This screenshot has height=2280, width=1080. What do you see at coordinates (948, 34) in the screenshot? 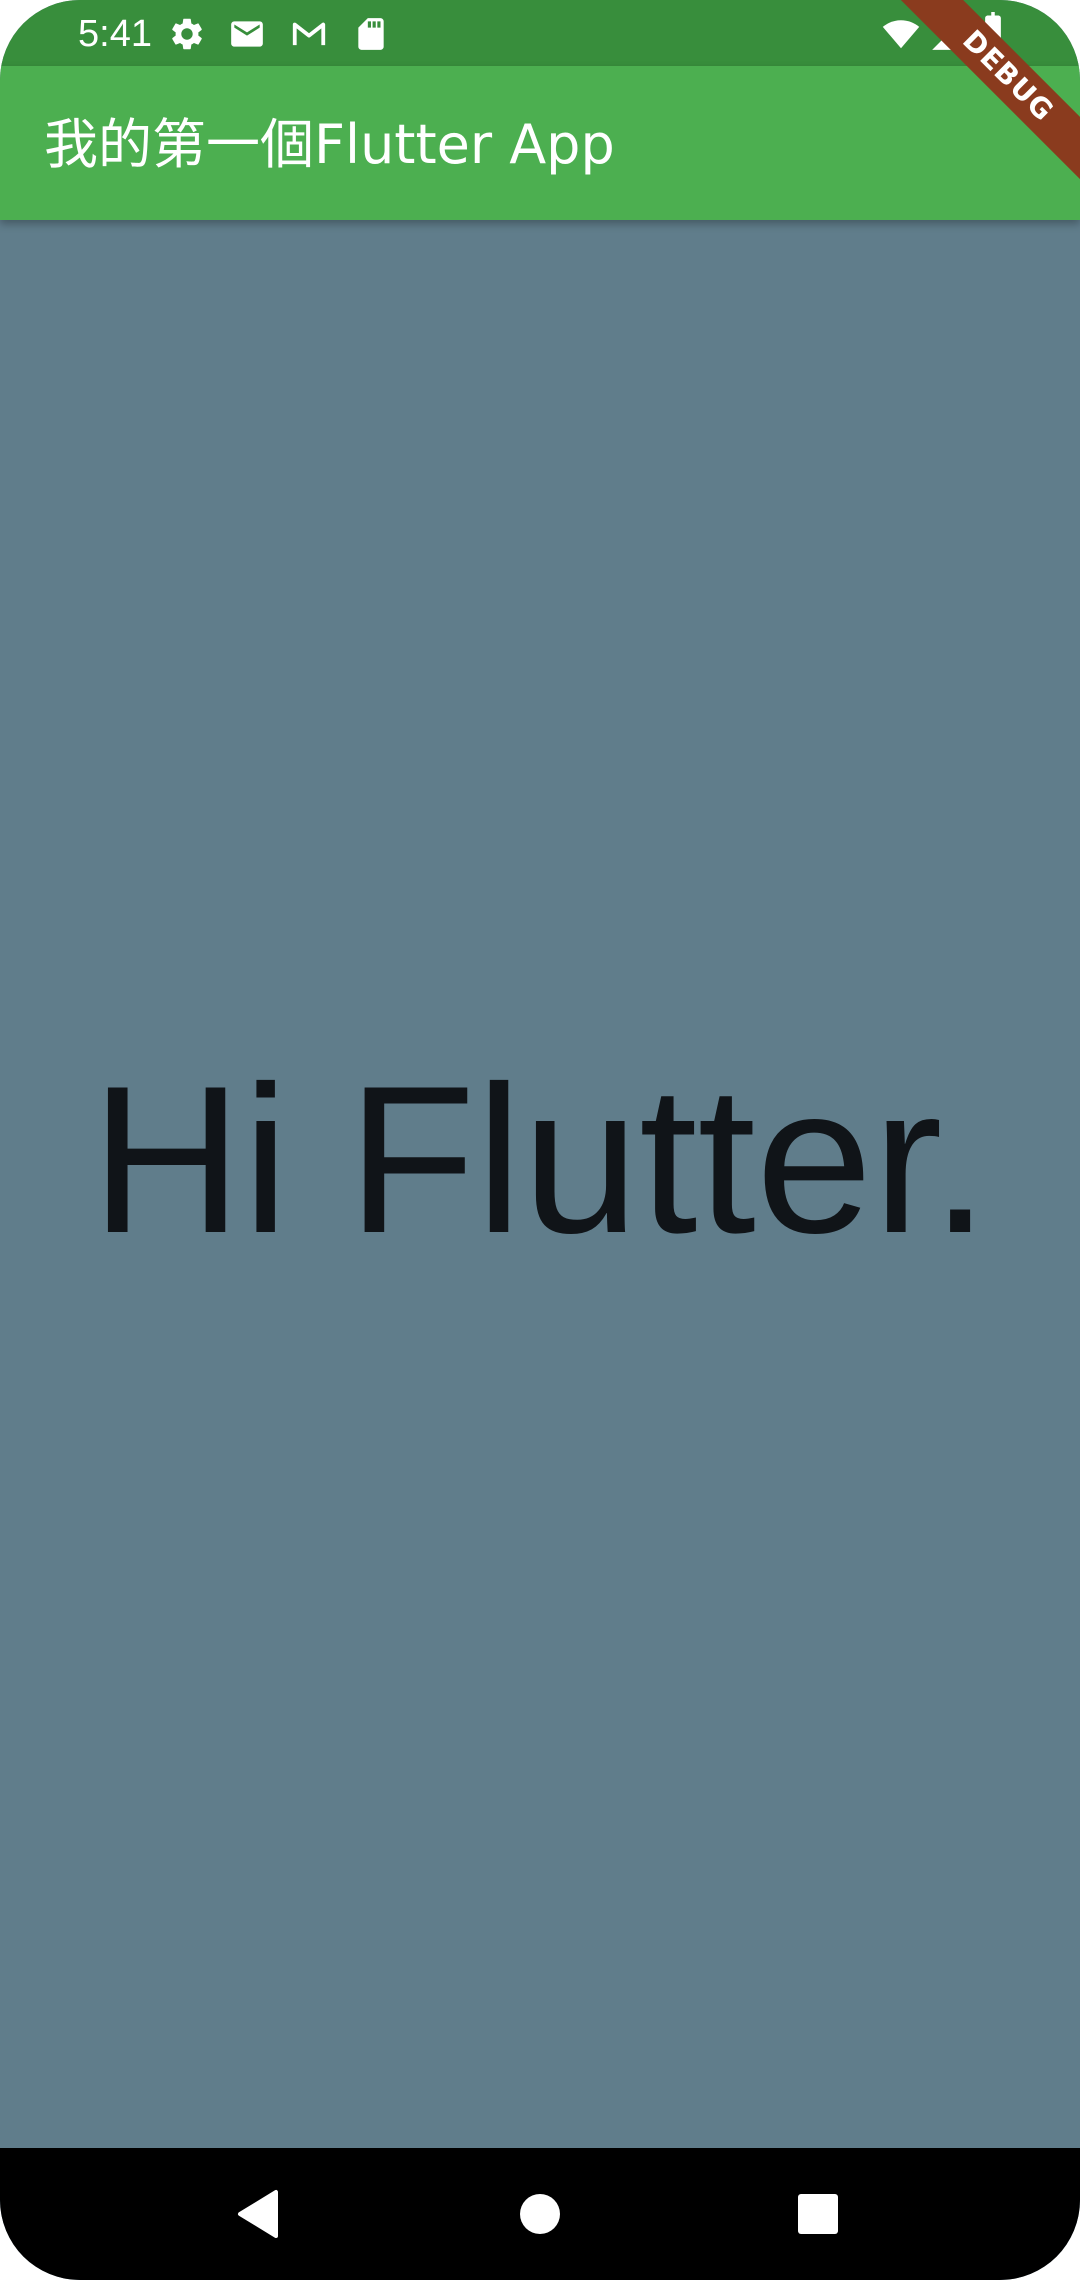
I see `cell-signal-icon` at bounding box center [948, 34].